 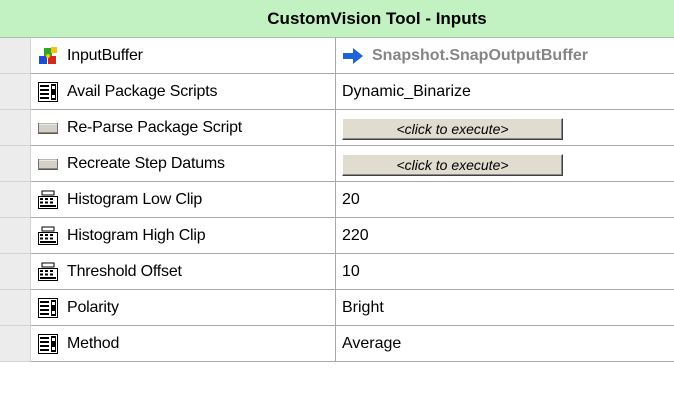 What do you see at coordinates (351, 199) in the screenshot?
I see `property-value: 20` at bounding box center [351, 199].